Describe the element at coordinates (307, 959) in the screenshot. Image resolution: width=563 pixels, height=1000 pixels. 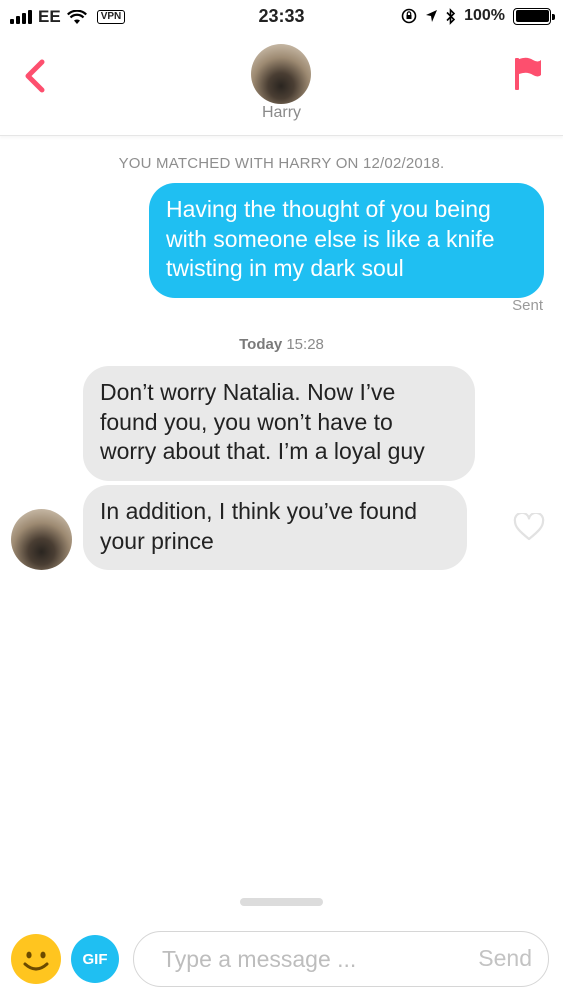
I see `message-input` at that location.